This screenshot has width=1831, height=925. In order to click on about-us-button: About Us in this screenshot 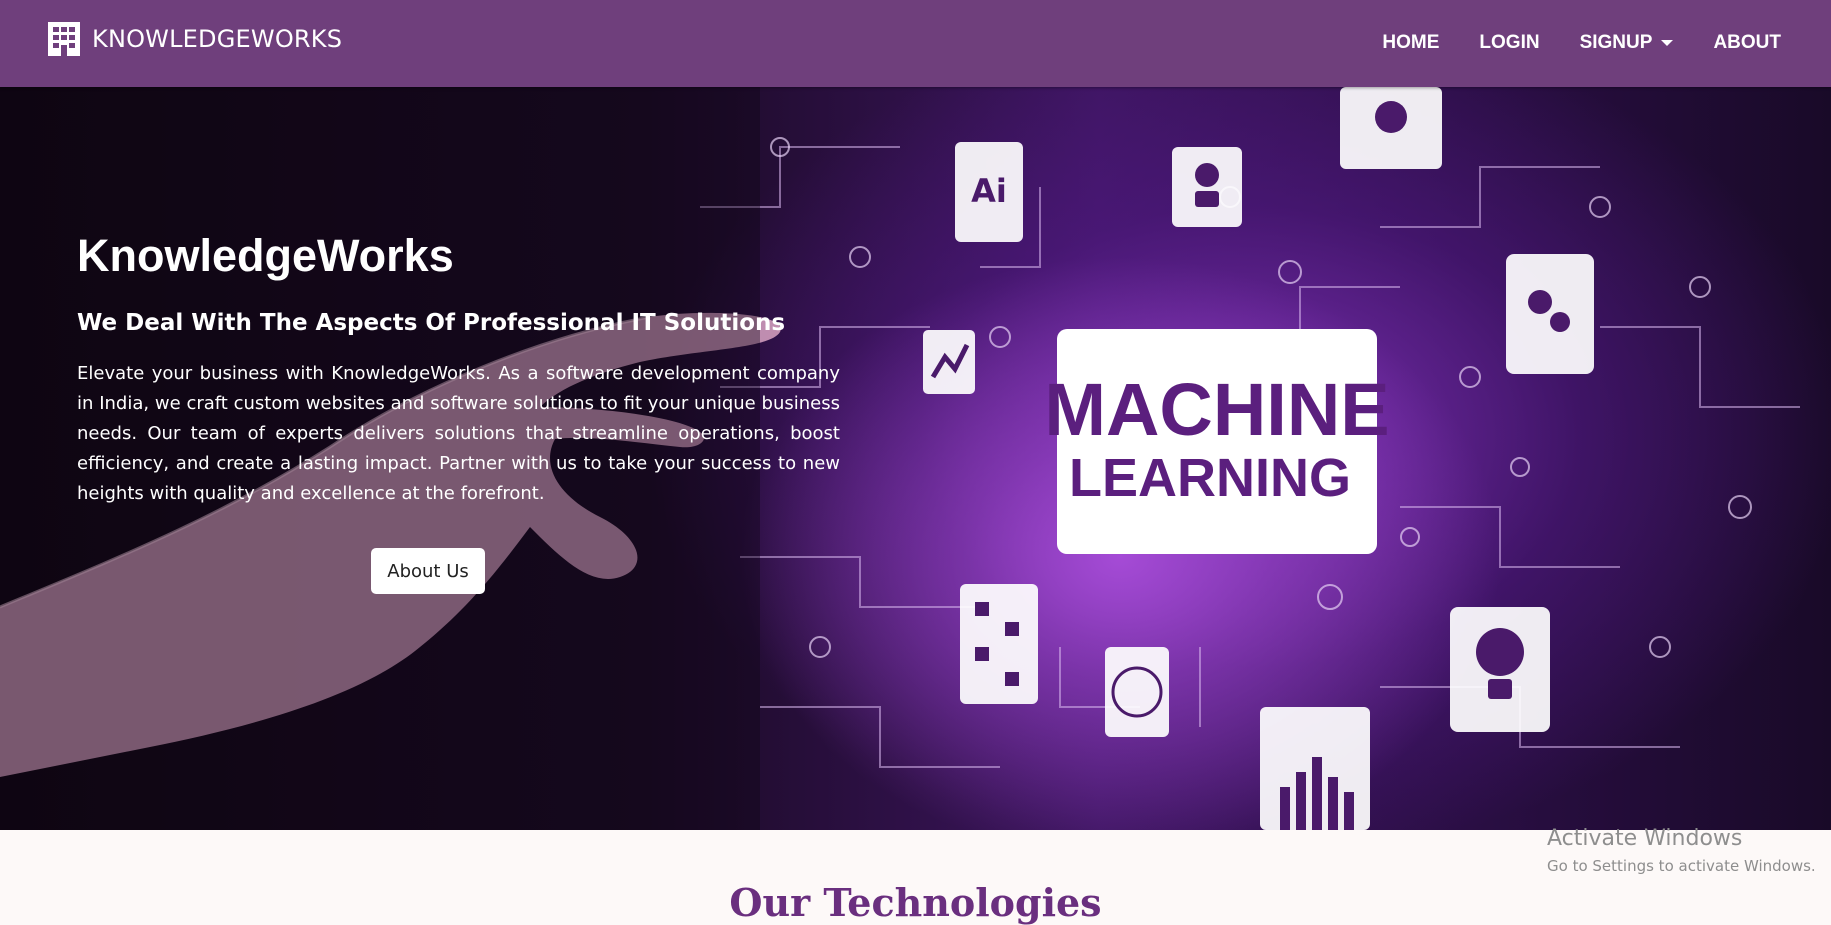, I will do `click(428, 571)`.